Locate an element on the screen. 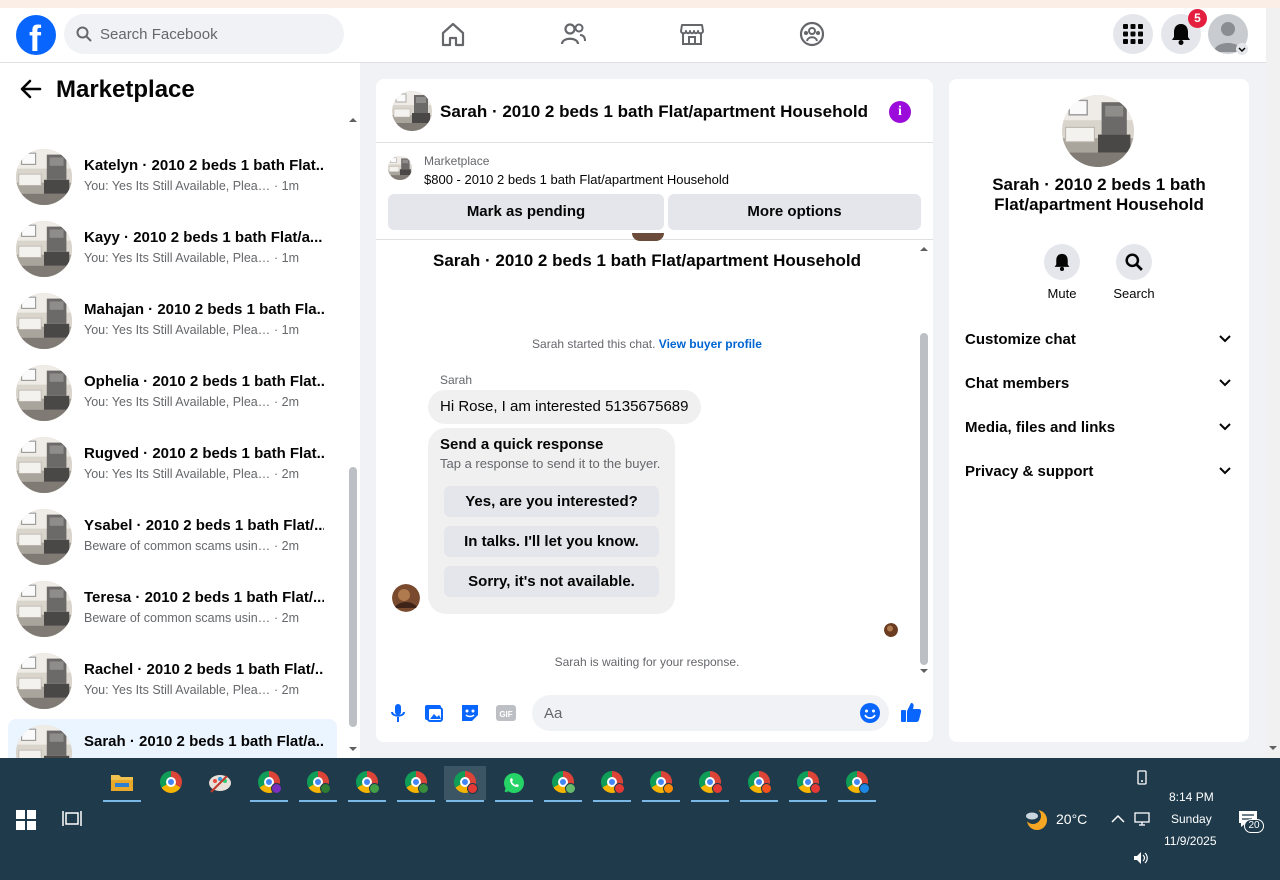 Image resolution: width=1280 pixels, height=880 pixels. network-icon is located at coordinates (1142, 819).